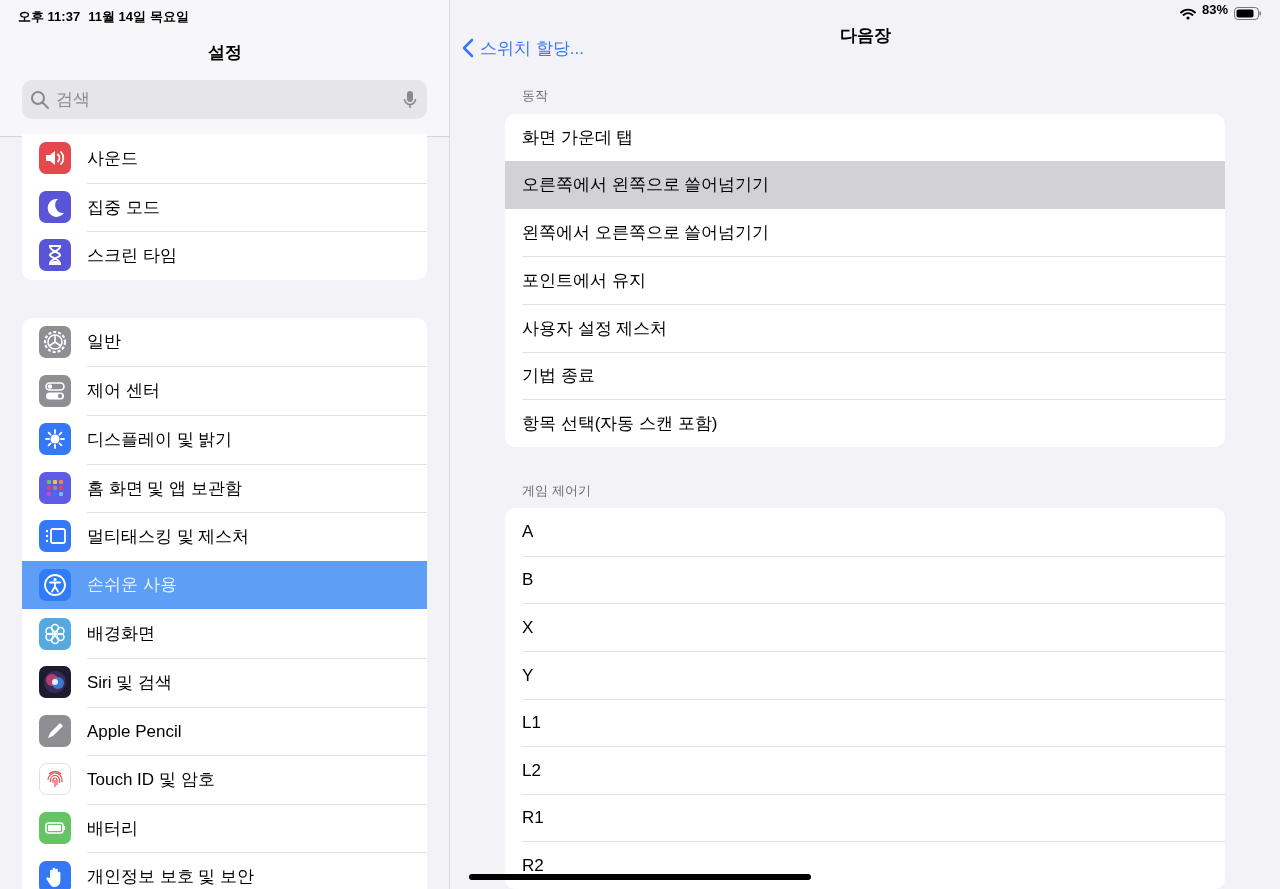 Image resolution: width=1280 pixels, height=889 pixels. Describe the element at coordinates (224, 158) in the screenshot. I see `sidebar-item: 사운드` at that location.